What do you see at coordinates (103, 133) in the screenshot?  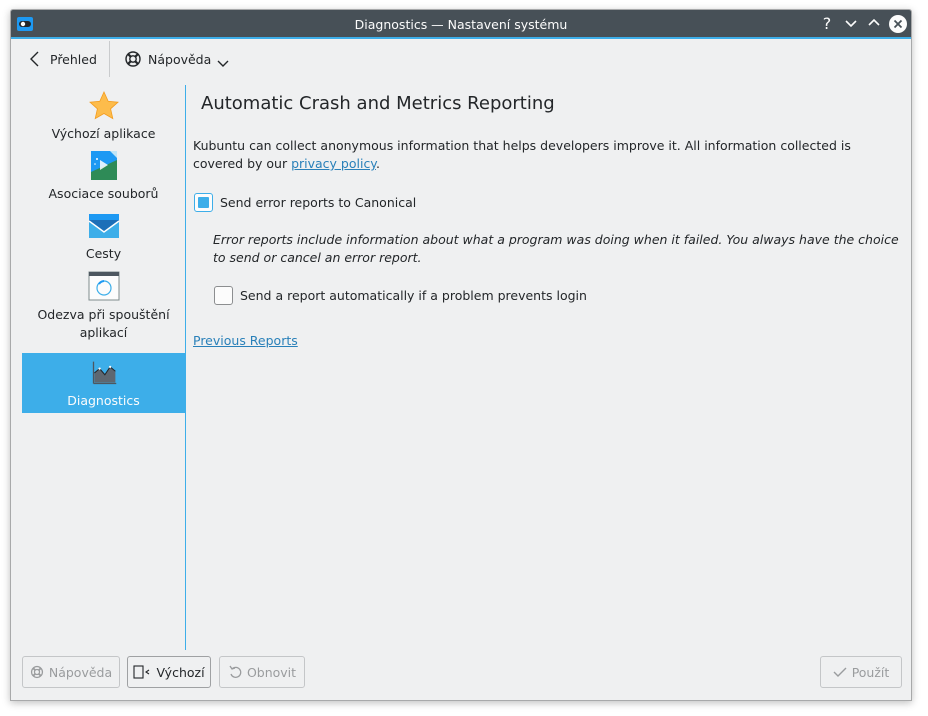 I see `sidebar-item-label: Výchozí aplikace` at bounding box center [103, 133].